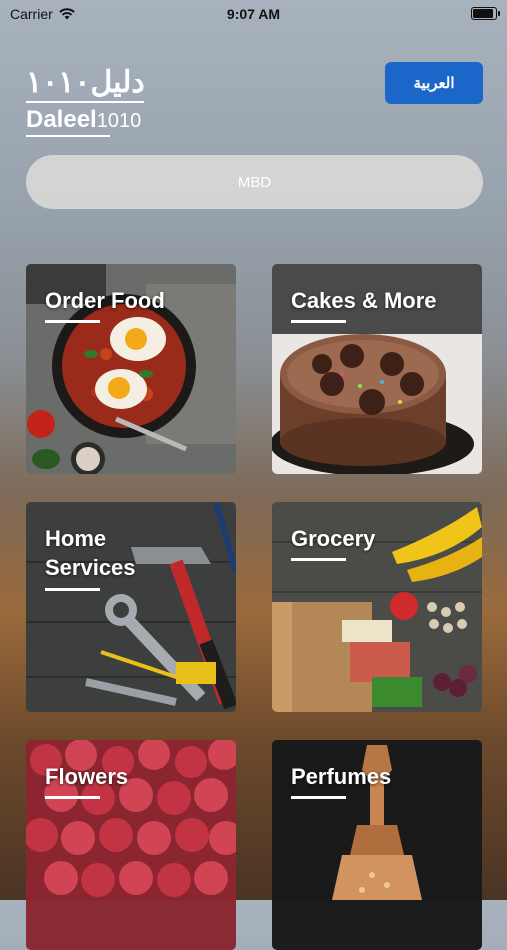  What do you see at coordinates (85, 102) in the screenshot?
I see `logo-divider` at bounding box center [85, 102].